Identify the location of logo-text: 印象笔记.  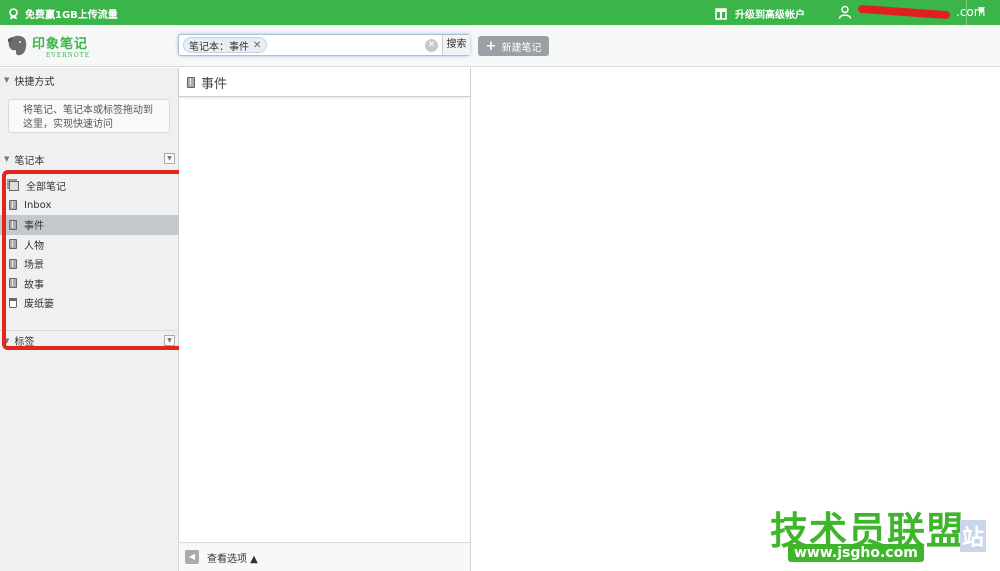
(60, 44).